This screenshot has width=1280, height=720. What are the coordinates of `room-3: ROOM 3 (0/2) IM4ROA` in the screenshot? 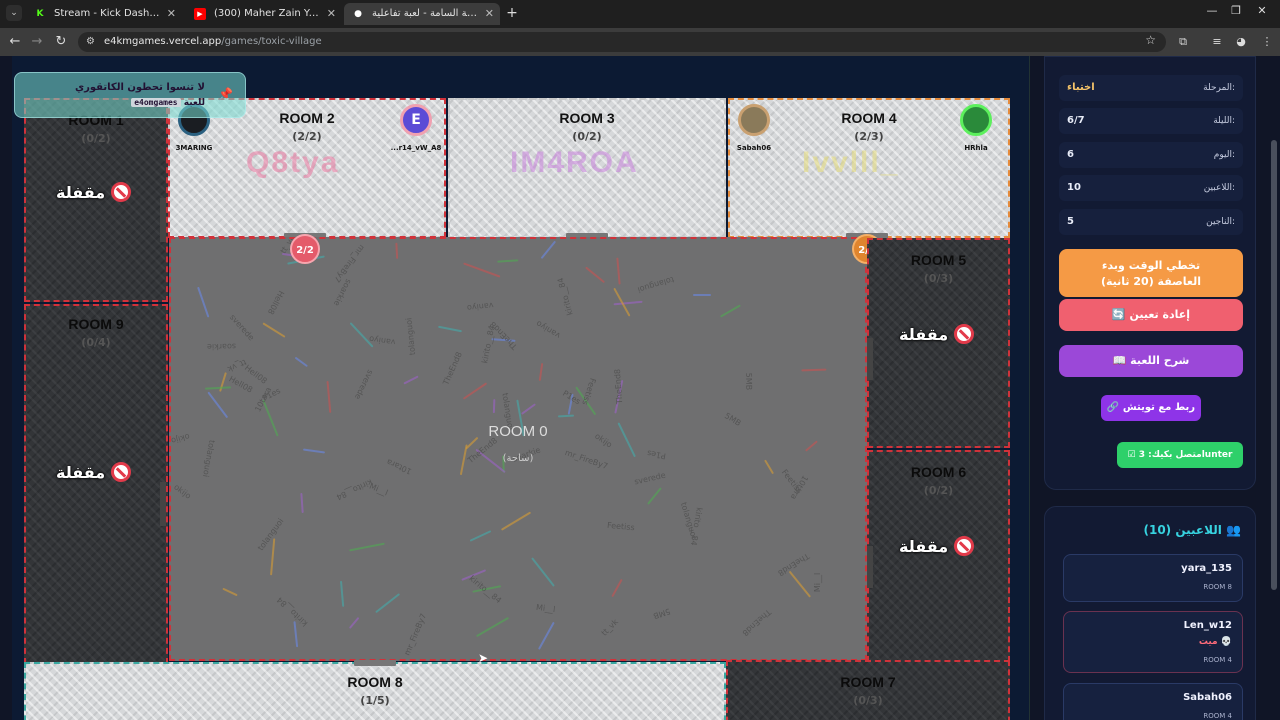 It's located at (587, 168).